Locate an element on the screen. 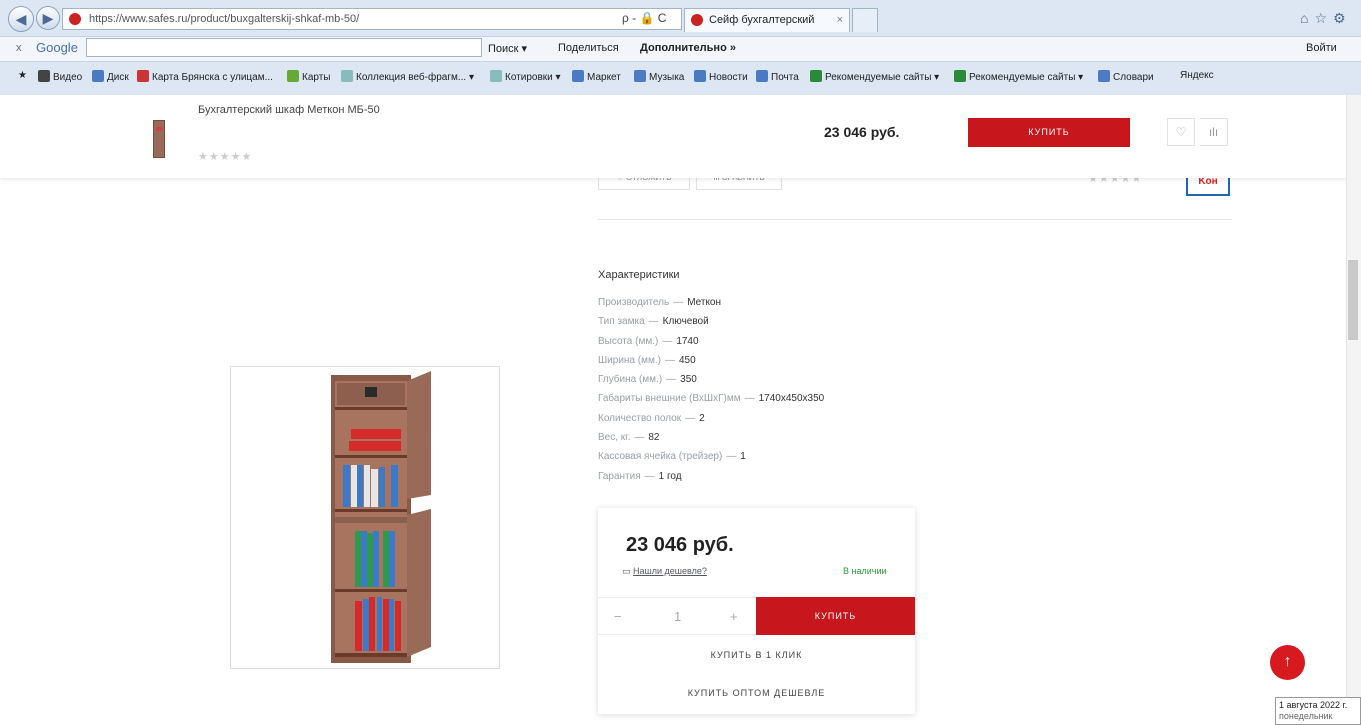  sticky-product-title: Бухгалтерский шкаф Меткон МБ-50 is located at coordinates (289, 110).